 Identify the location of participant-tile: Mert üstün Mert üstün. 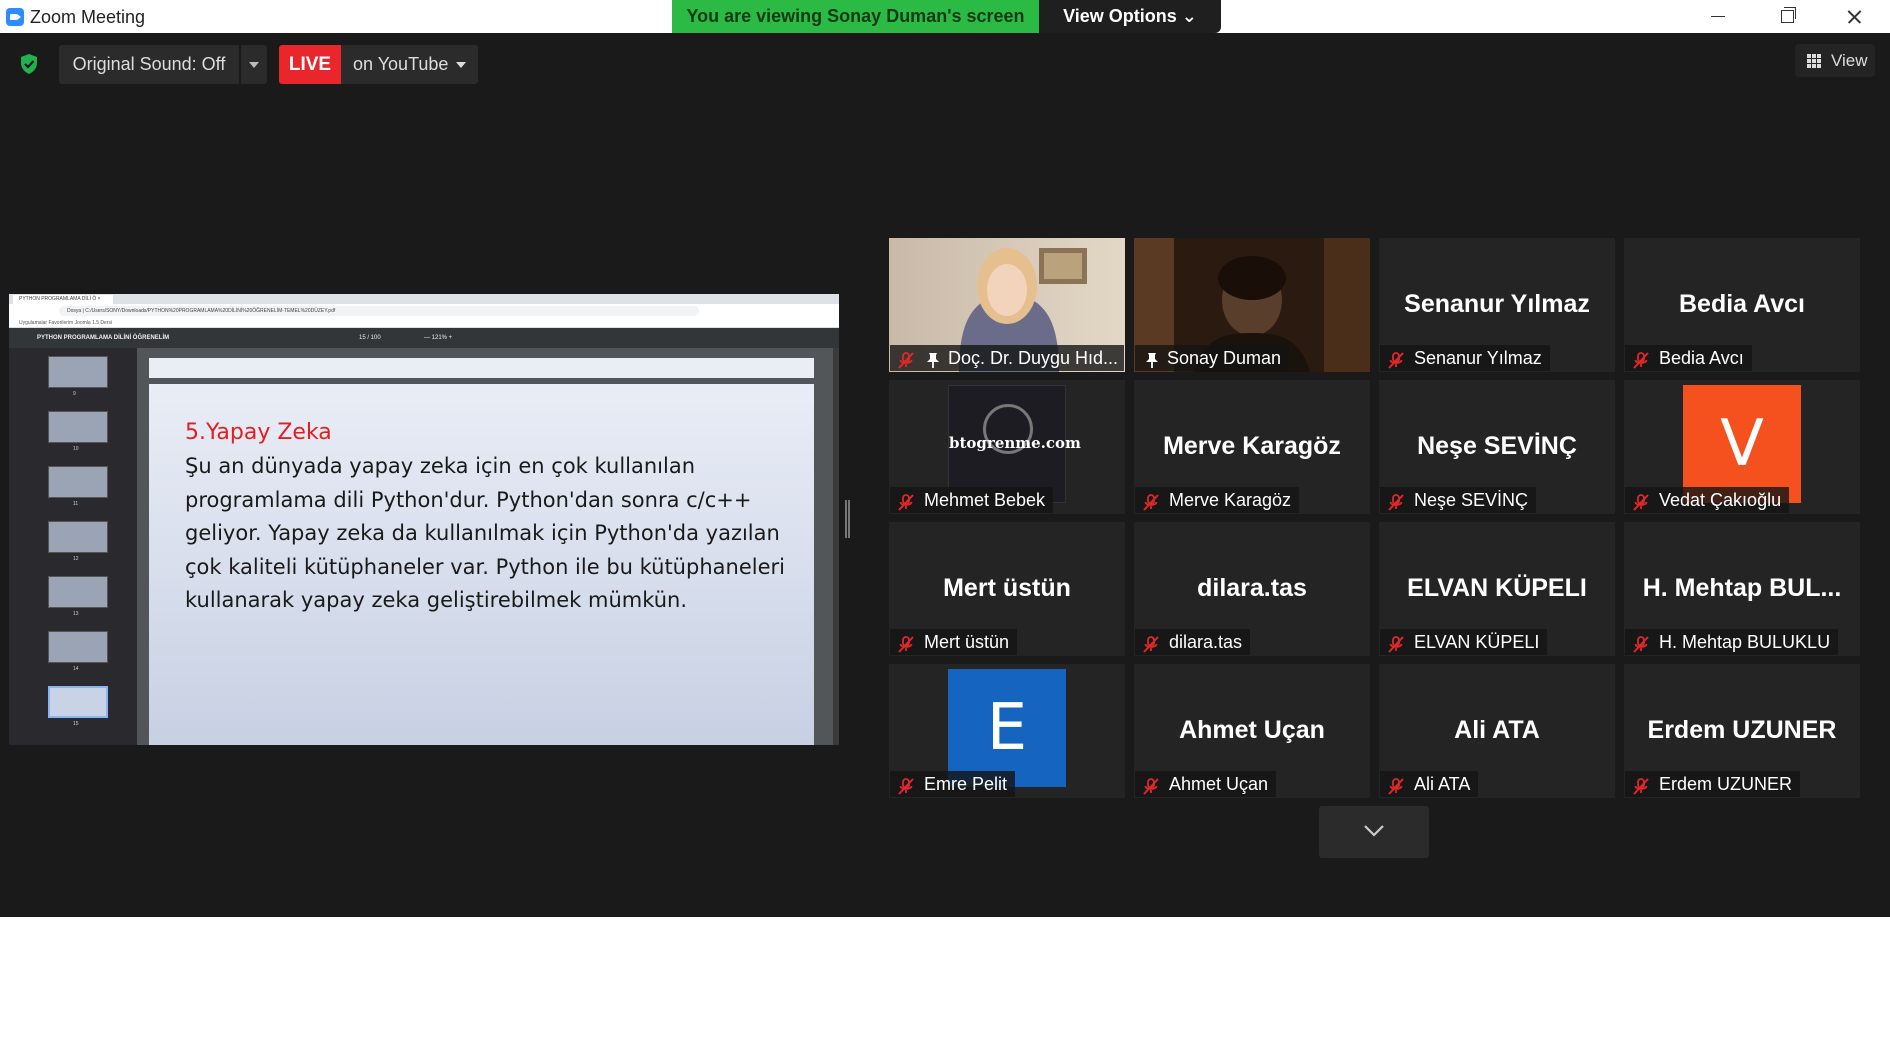
(1007, 589).